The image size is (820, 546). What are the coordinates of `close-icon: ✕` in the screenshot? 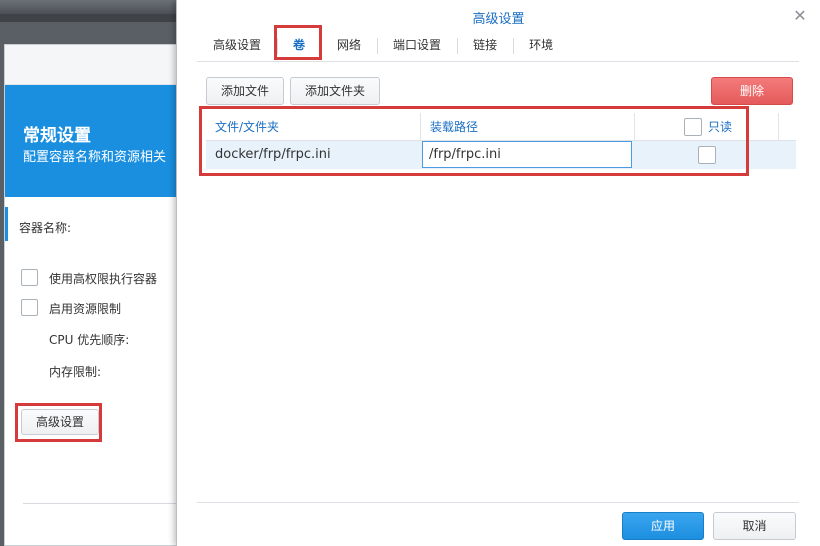 It's located at (800, 16).